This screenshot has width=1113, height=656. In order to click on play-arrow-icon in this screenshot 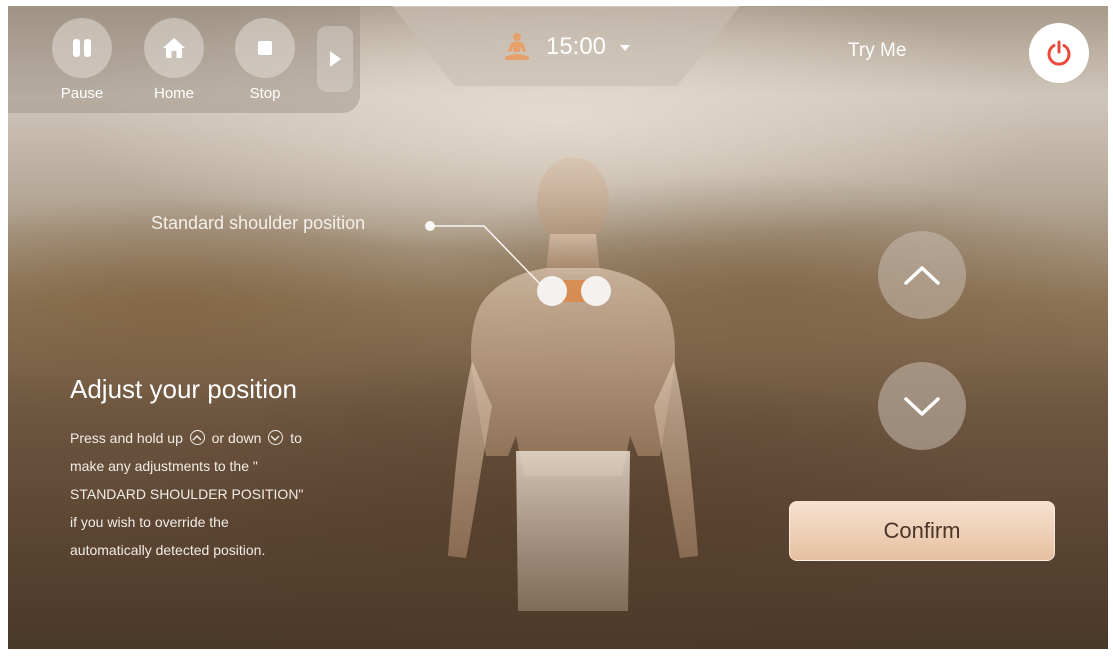, I will do `click(335, 59)`.